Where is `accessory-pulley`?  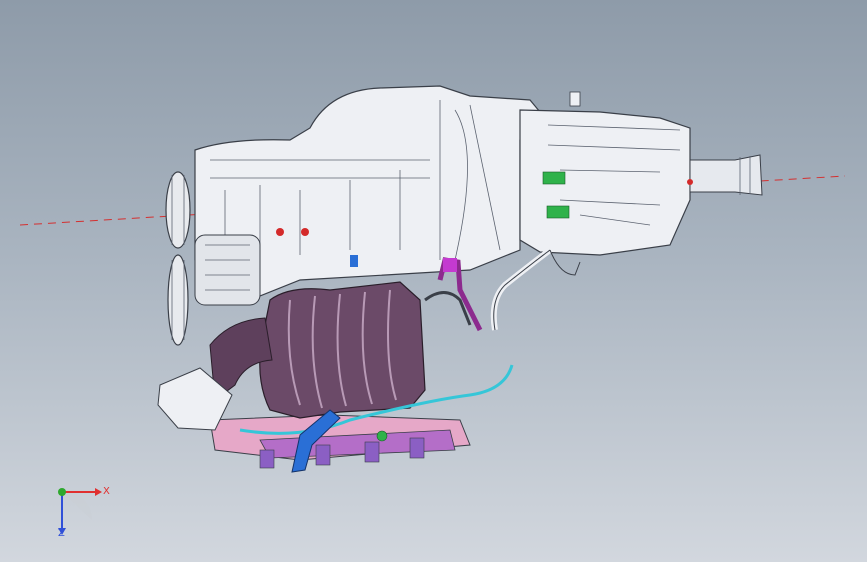 accessory-pulley is located at coordinates (178, 300).